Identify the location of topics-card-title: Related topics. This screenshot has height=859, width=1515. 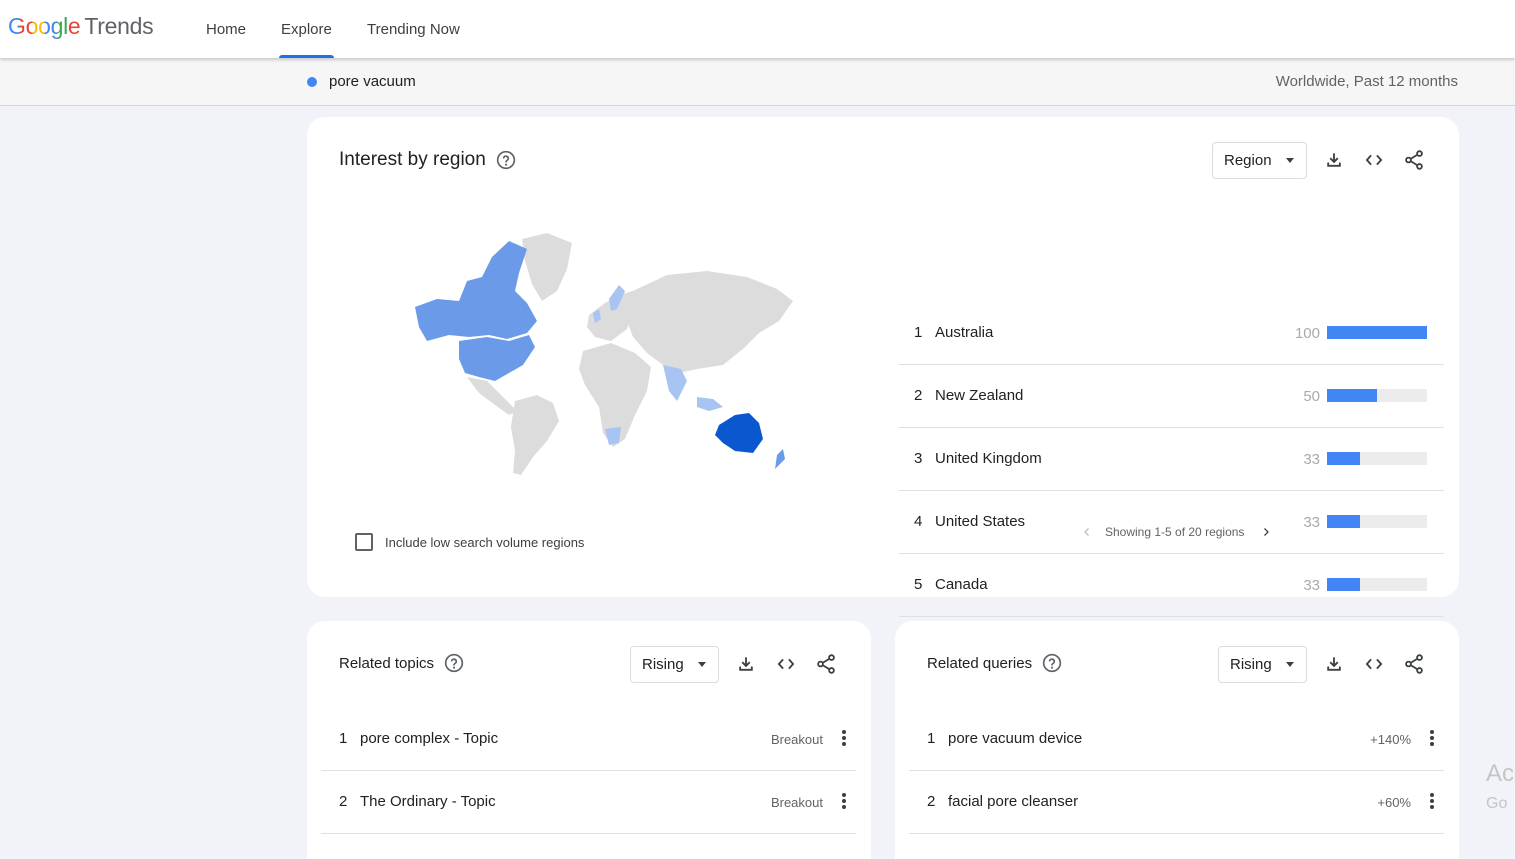
(401, 663).